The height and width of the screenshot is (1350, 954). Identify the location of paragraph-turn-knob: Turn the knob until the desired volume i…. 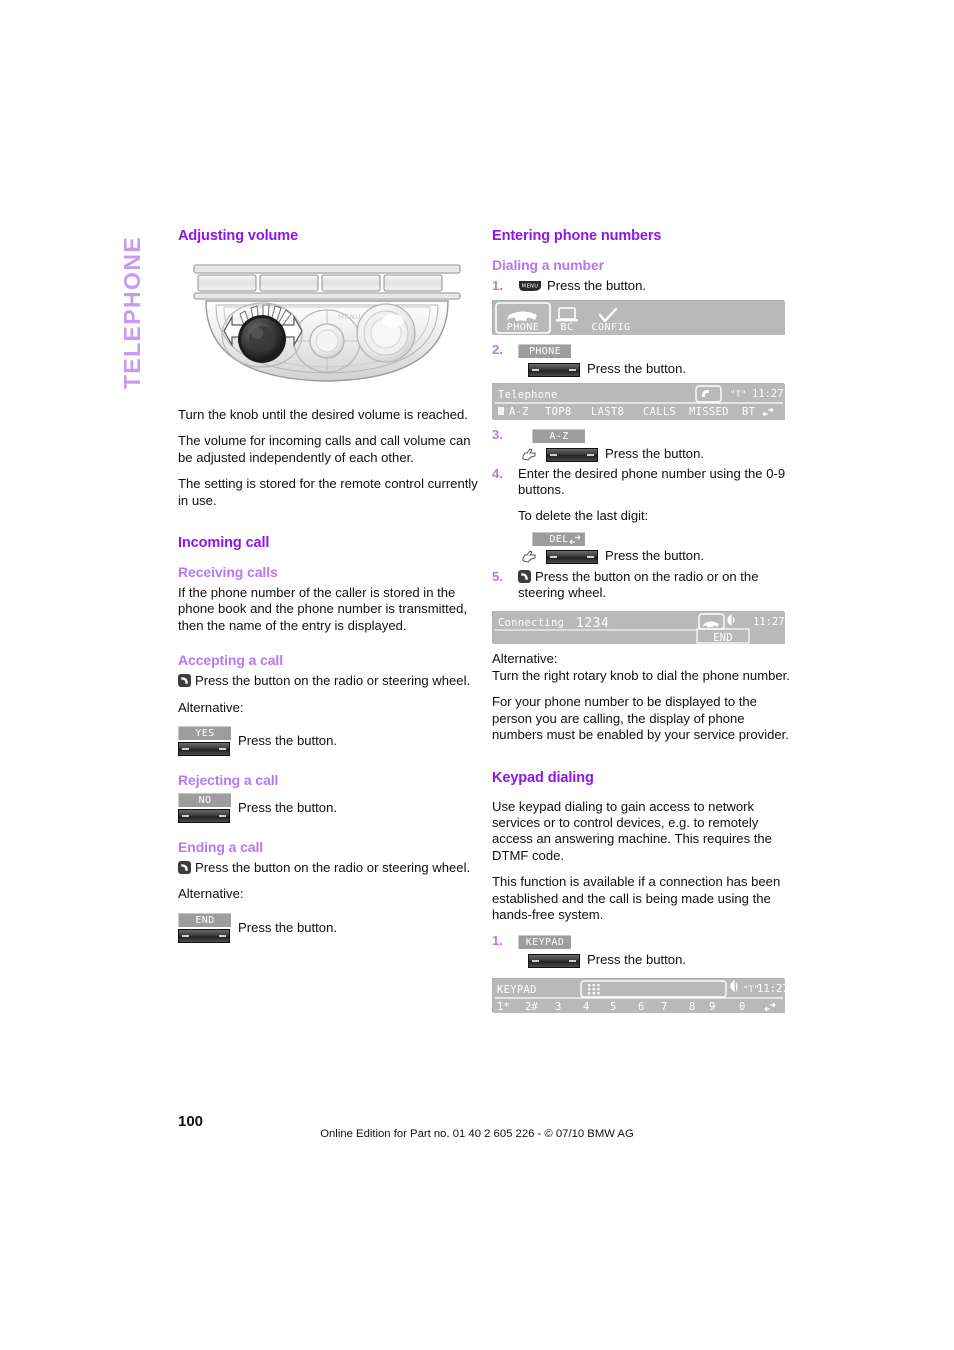
(323, 414).